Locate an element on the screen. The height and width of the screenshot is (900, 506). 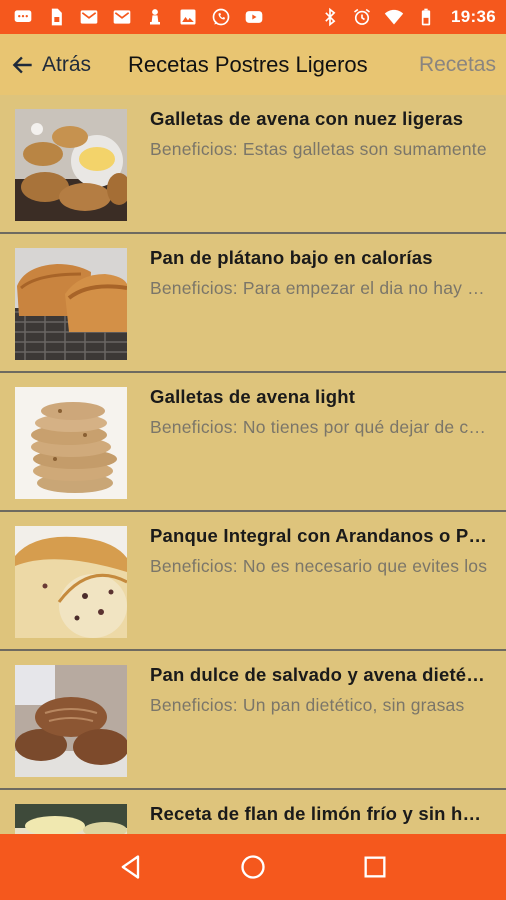
page-title: Recetas Postres Ligeros is located at coordinates (248, 64).